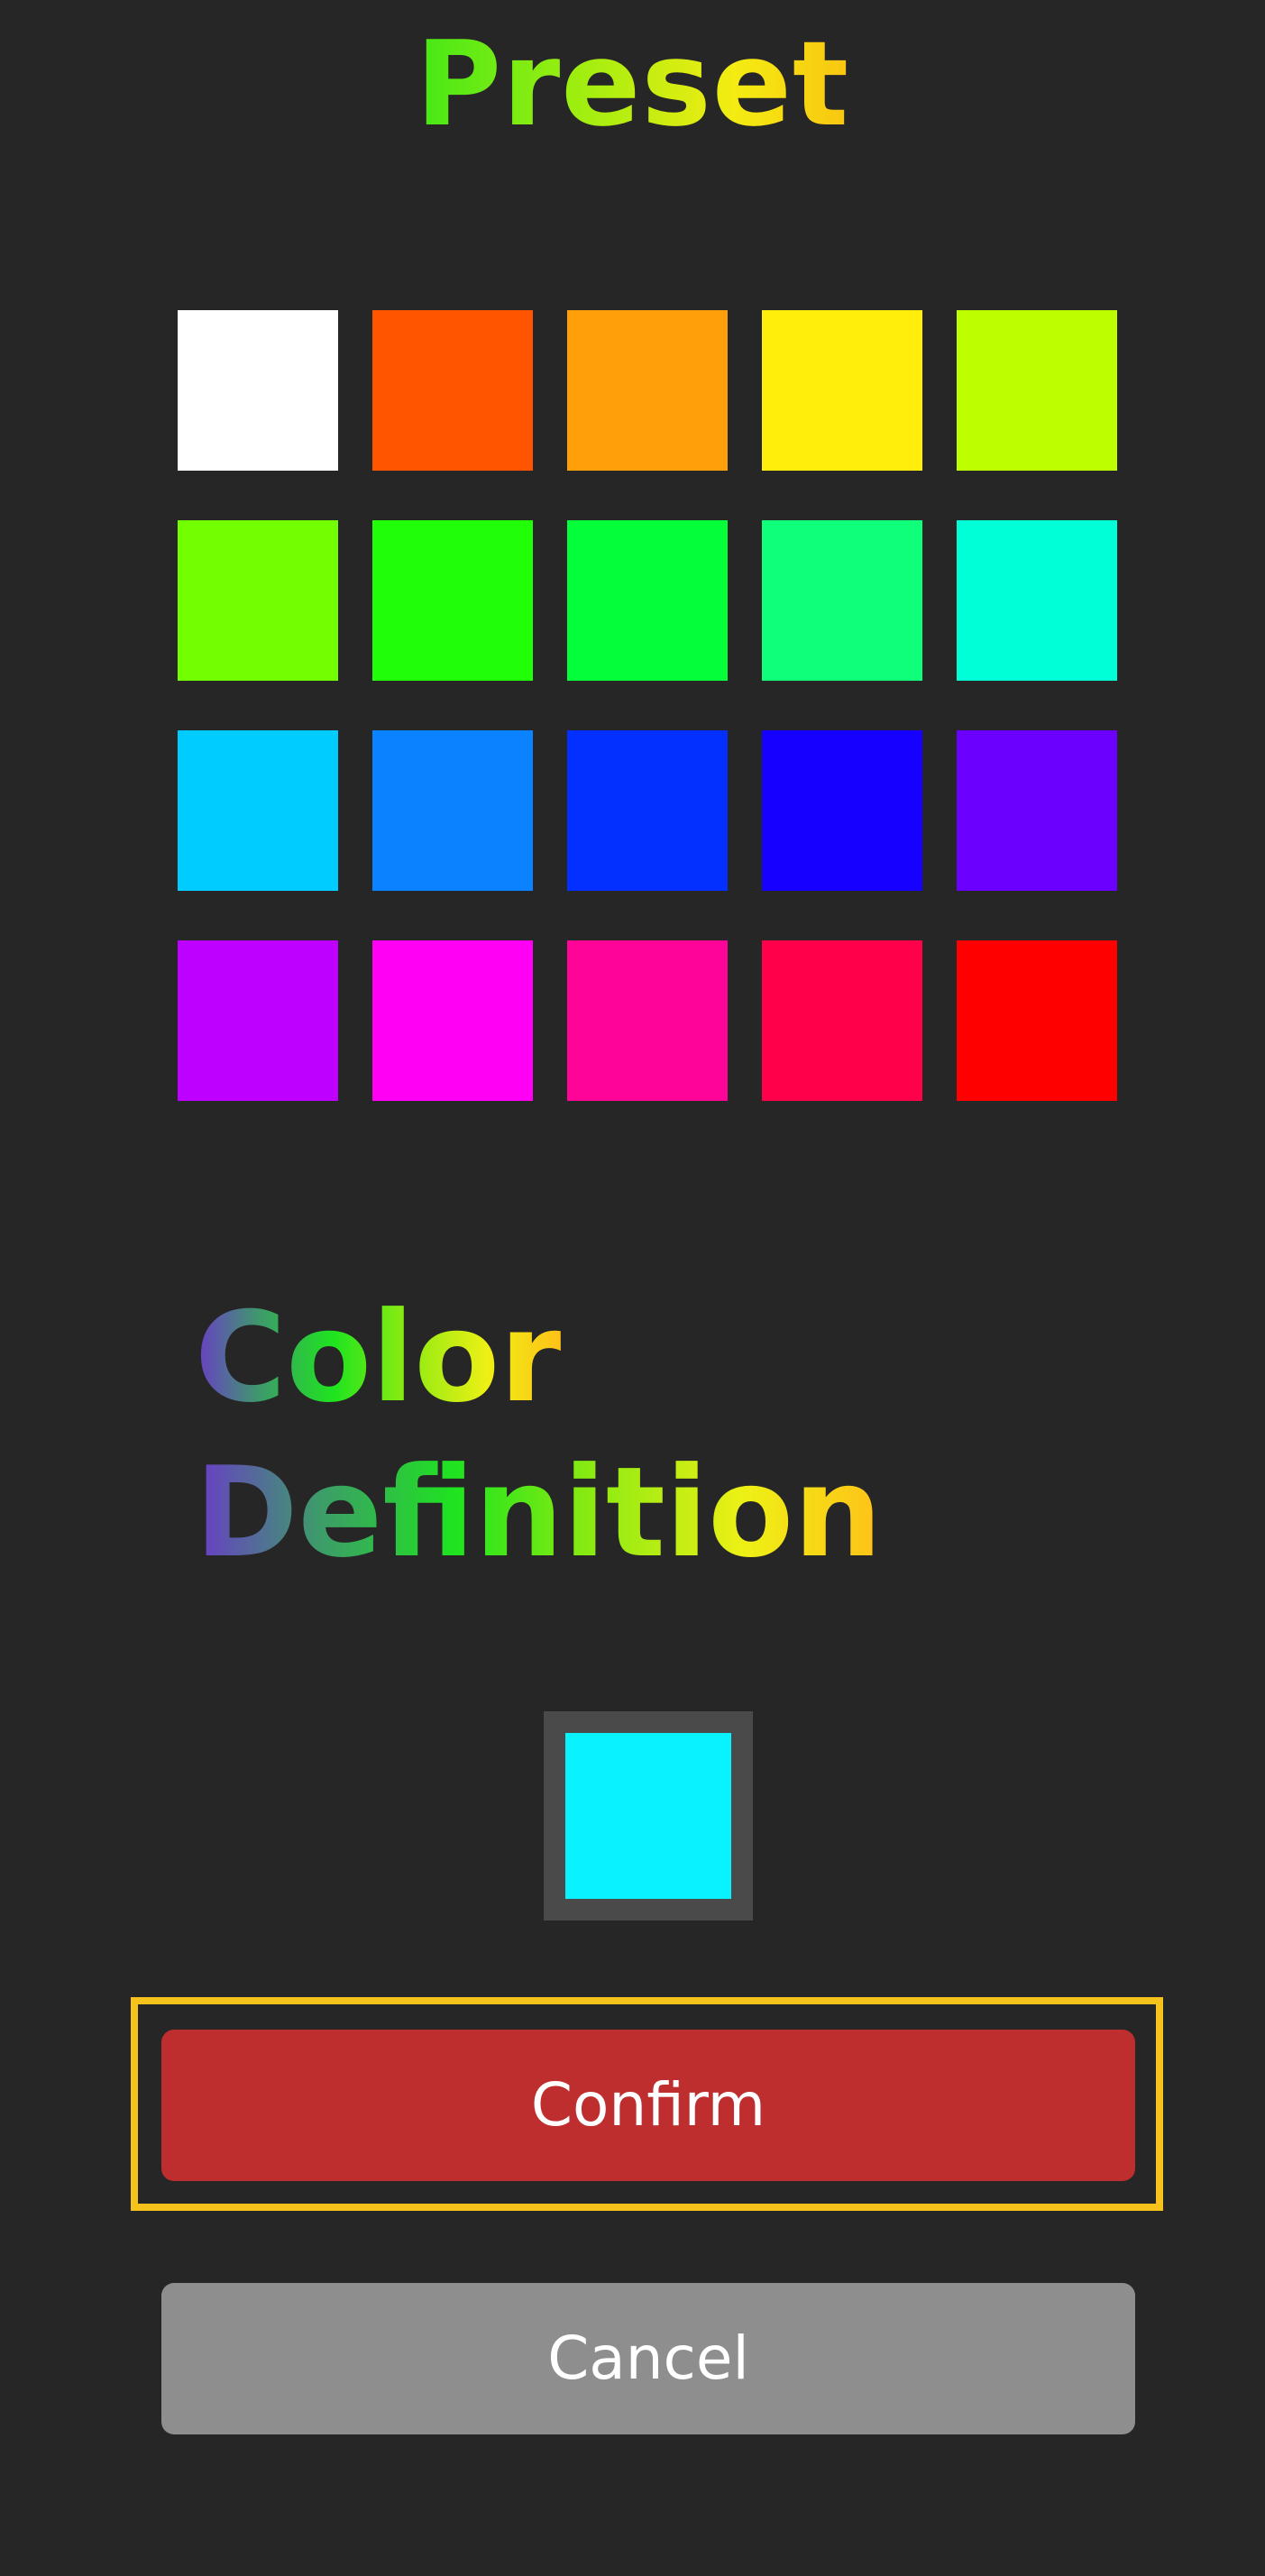 The height and width of the screenshot is (2576, 1265). What do you see at coordinates (842, 810) in the screenshot?
I see `swatch-deep-blue` at bounding box center [842, 810].